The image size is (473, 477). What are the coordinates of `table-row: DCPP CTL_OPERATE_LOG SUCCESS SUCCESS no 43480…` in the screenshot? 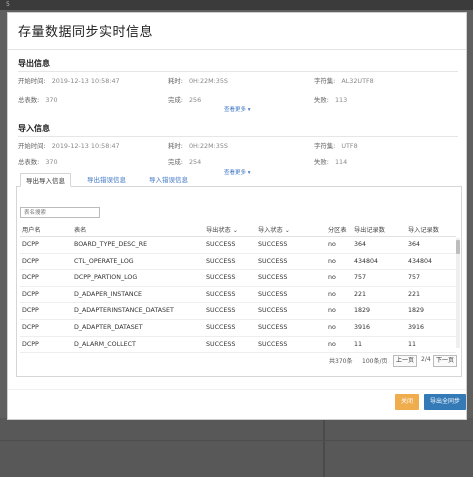 It's located at (238, 262).